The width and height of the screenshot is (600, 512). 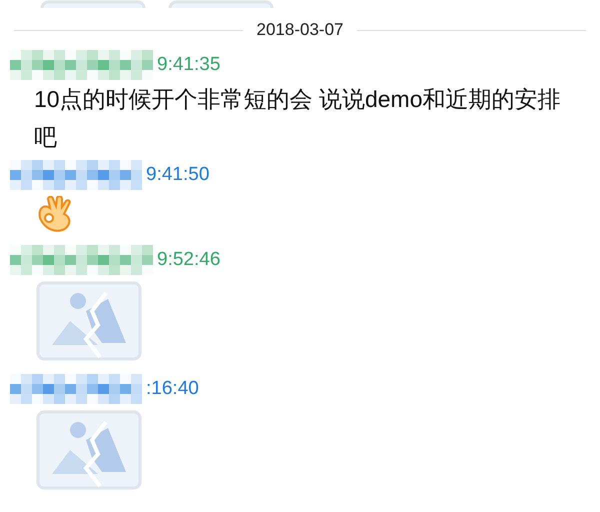 I want to click on message-time: 9:41:35, so click(x=188, y=65).